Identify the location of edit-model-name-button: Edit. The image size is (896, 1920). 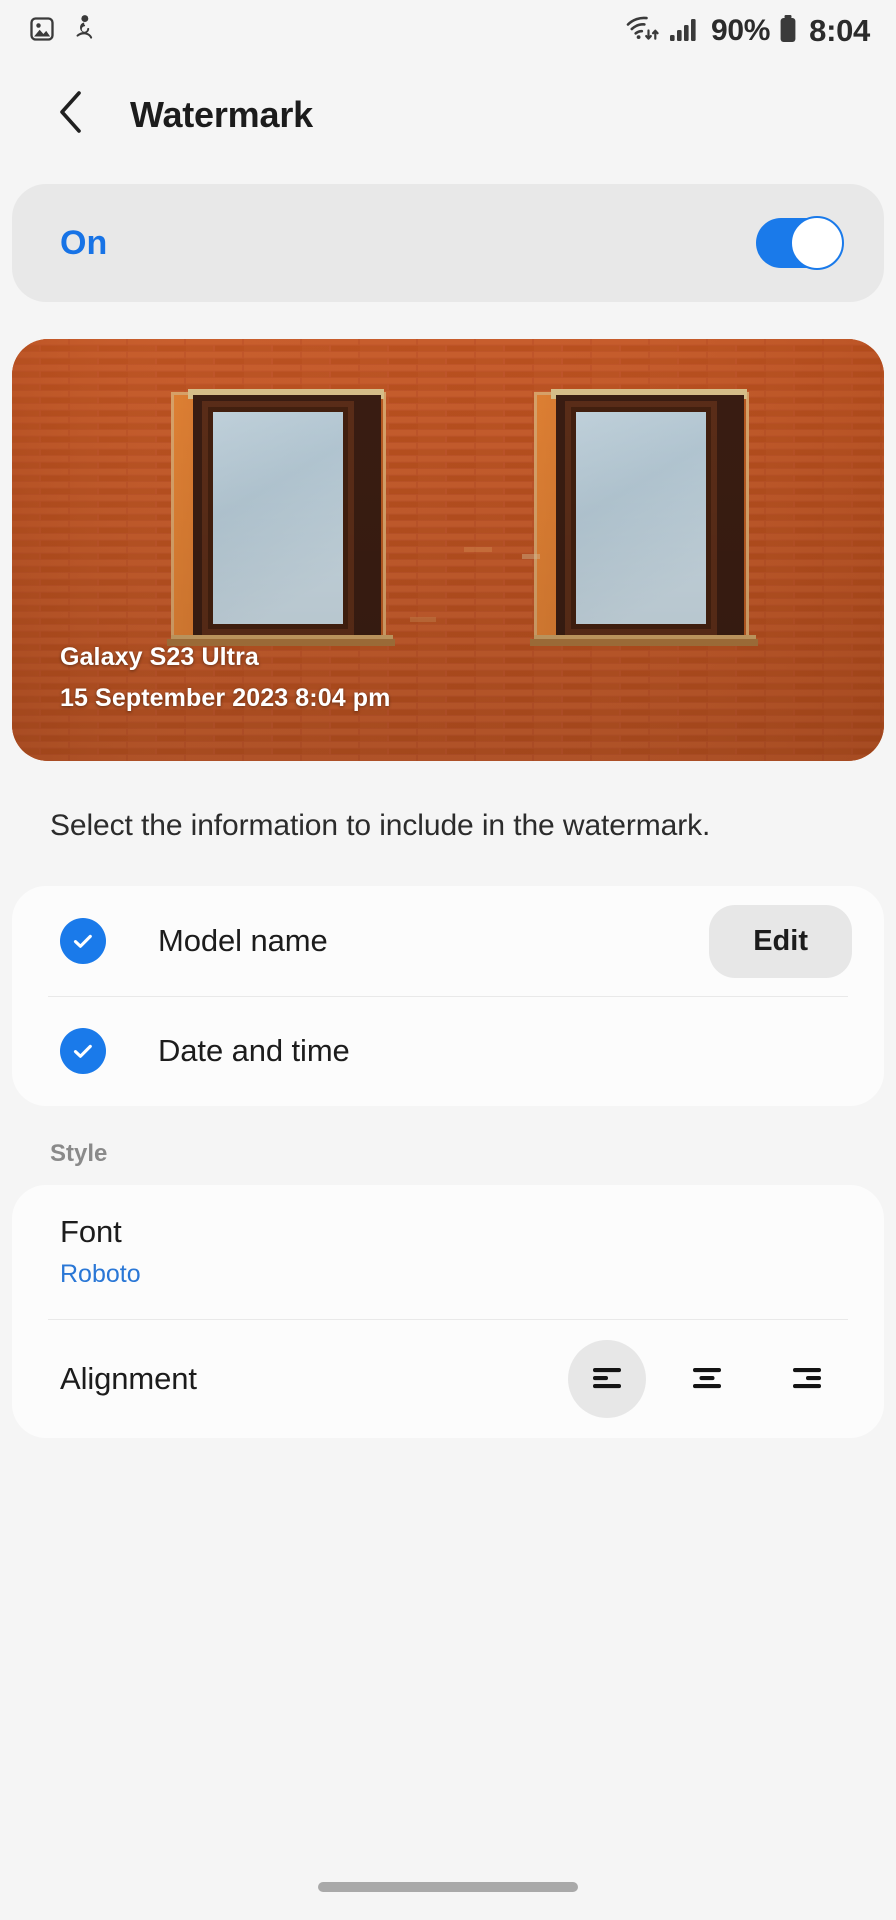
(780, 941).